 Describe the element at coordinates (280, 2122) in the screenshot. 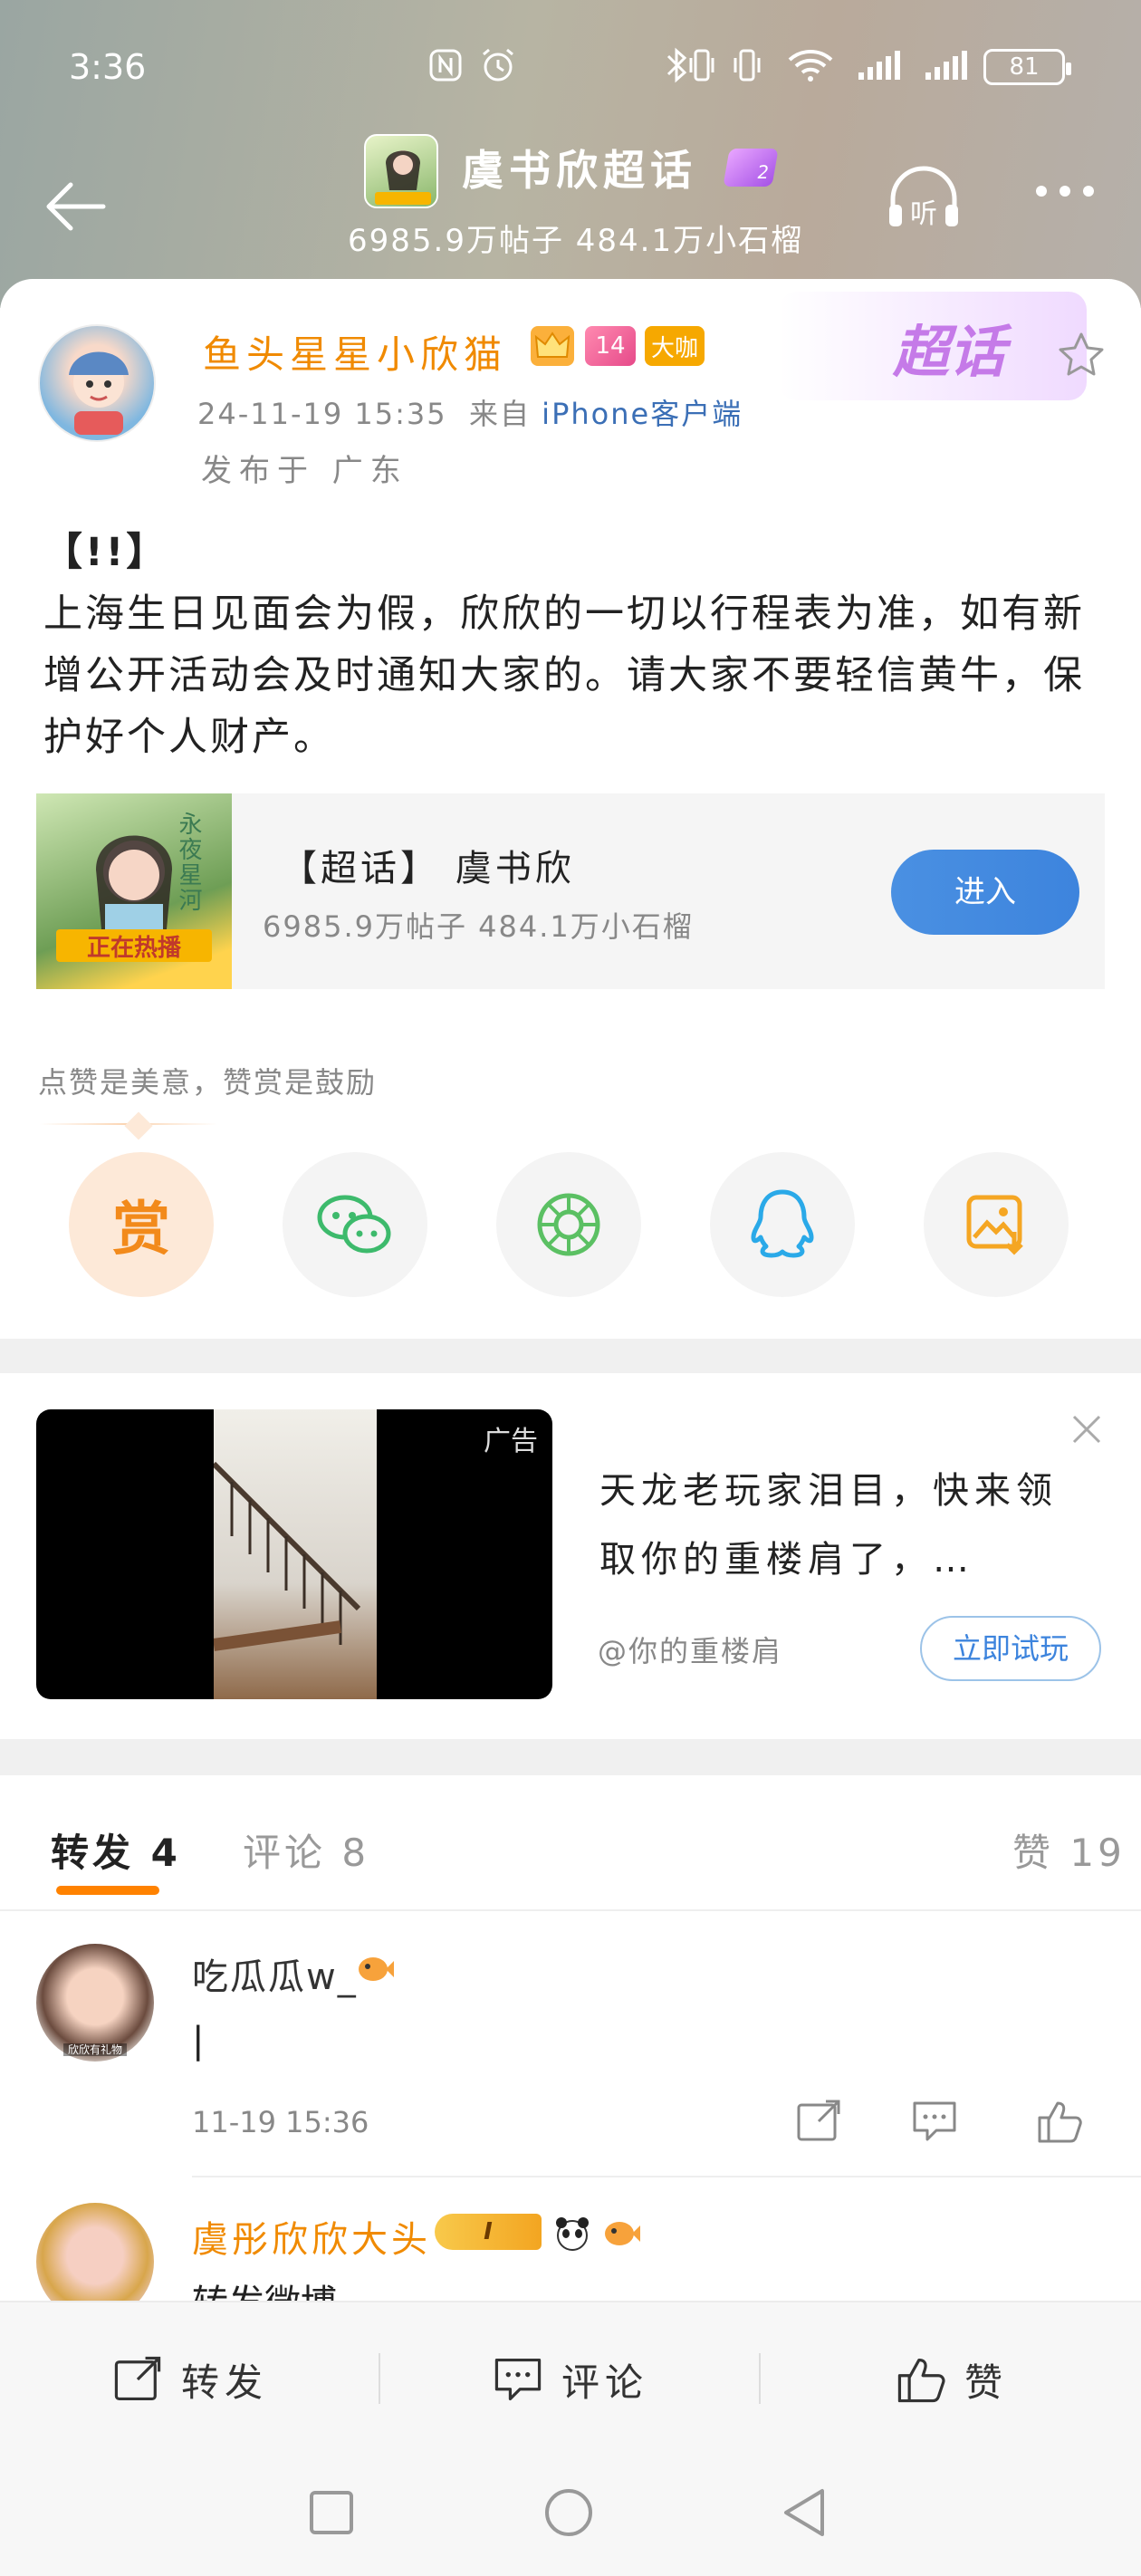

I see `comment-time: 11-19 15:36` at that location.